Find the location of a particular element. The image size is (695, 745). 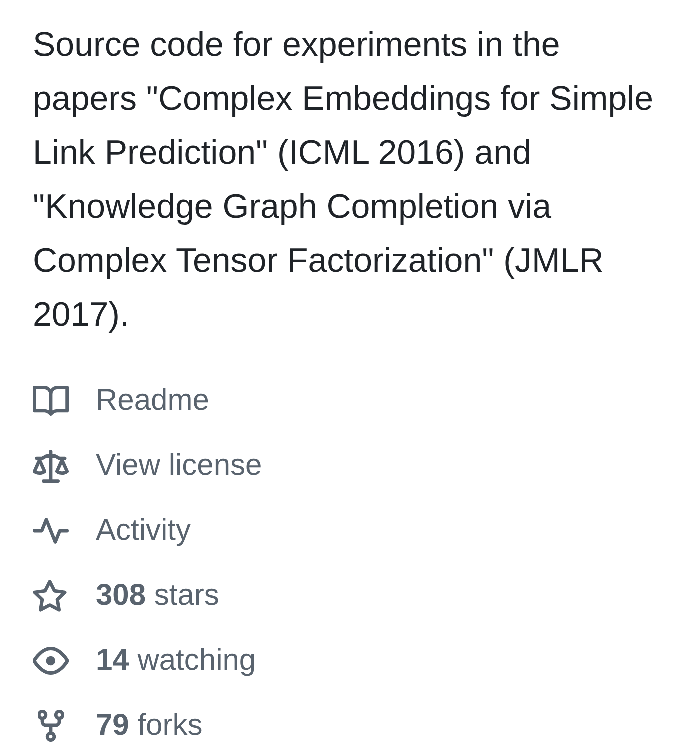

eye-icon is located at coordinates (51, 661).